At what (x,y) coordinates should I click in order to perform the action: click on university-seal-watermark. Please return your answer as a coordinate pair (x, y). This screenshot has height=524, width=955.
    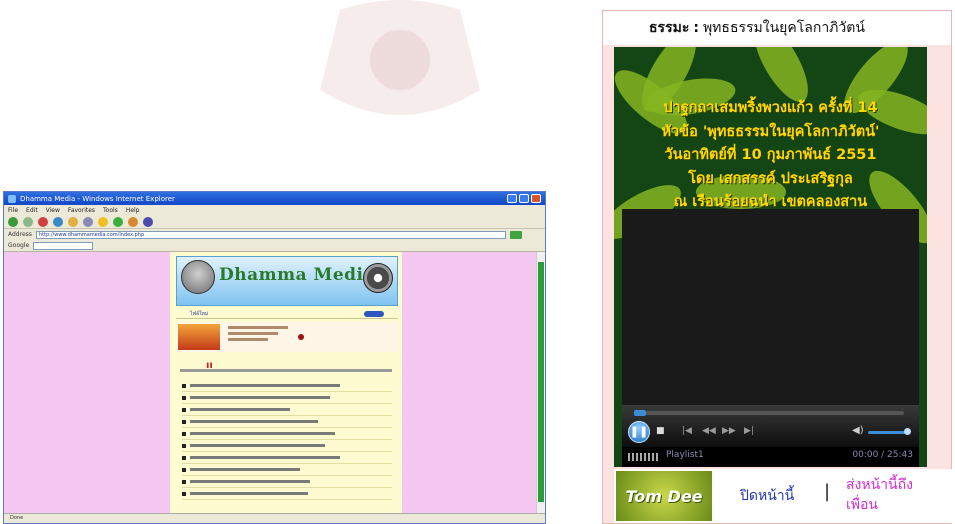
    Looking at the image, I should click on (400, 57).